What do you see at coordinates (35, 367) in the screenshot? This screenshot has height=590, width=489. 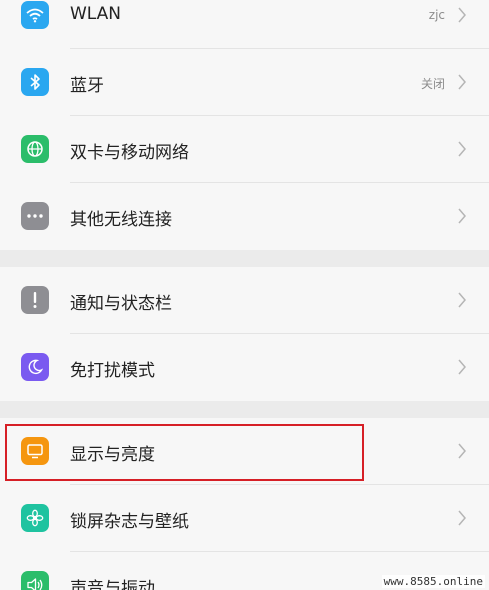 I see `moon-icon` at bounding box center [35, 367].